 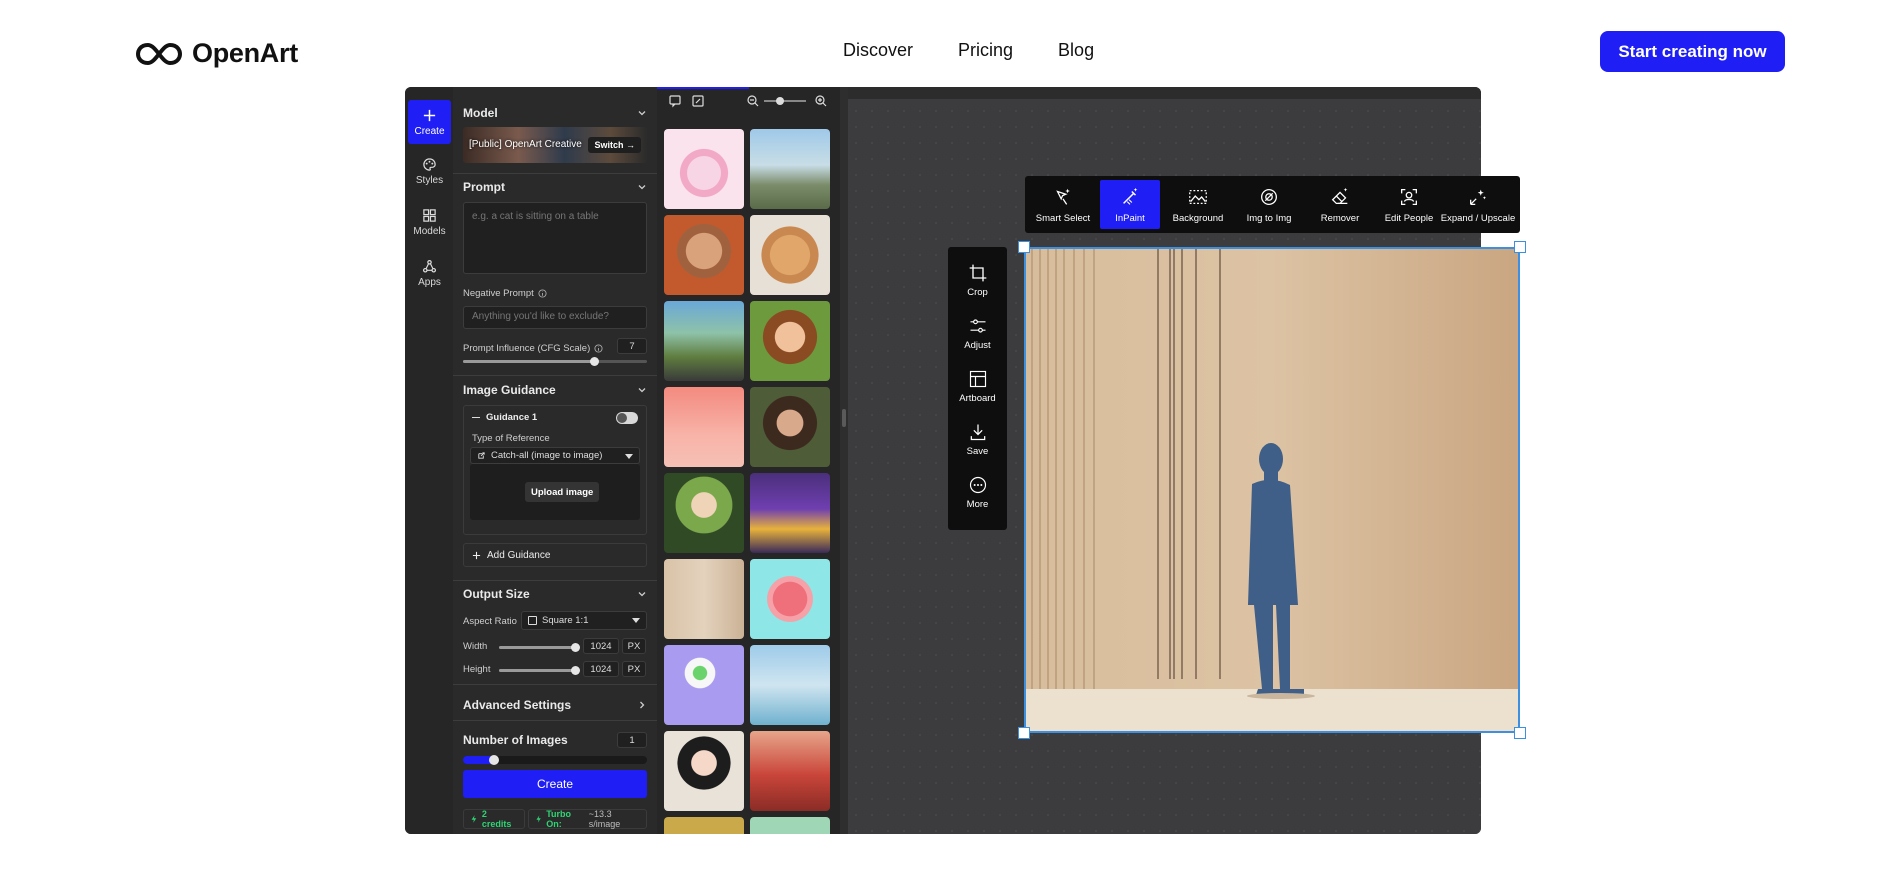 What do you see at coordinates (642, 705) in the screenshot?
I see `chevron-right-icon` at bounding box center [642, 705].